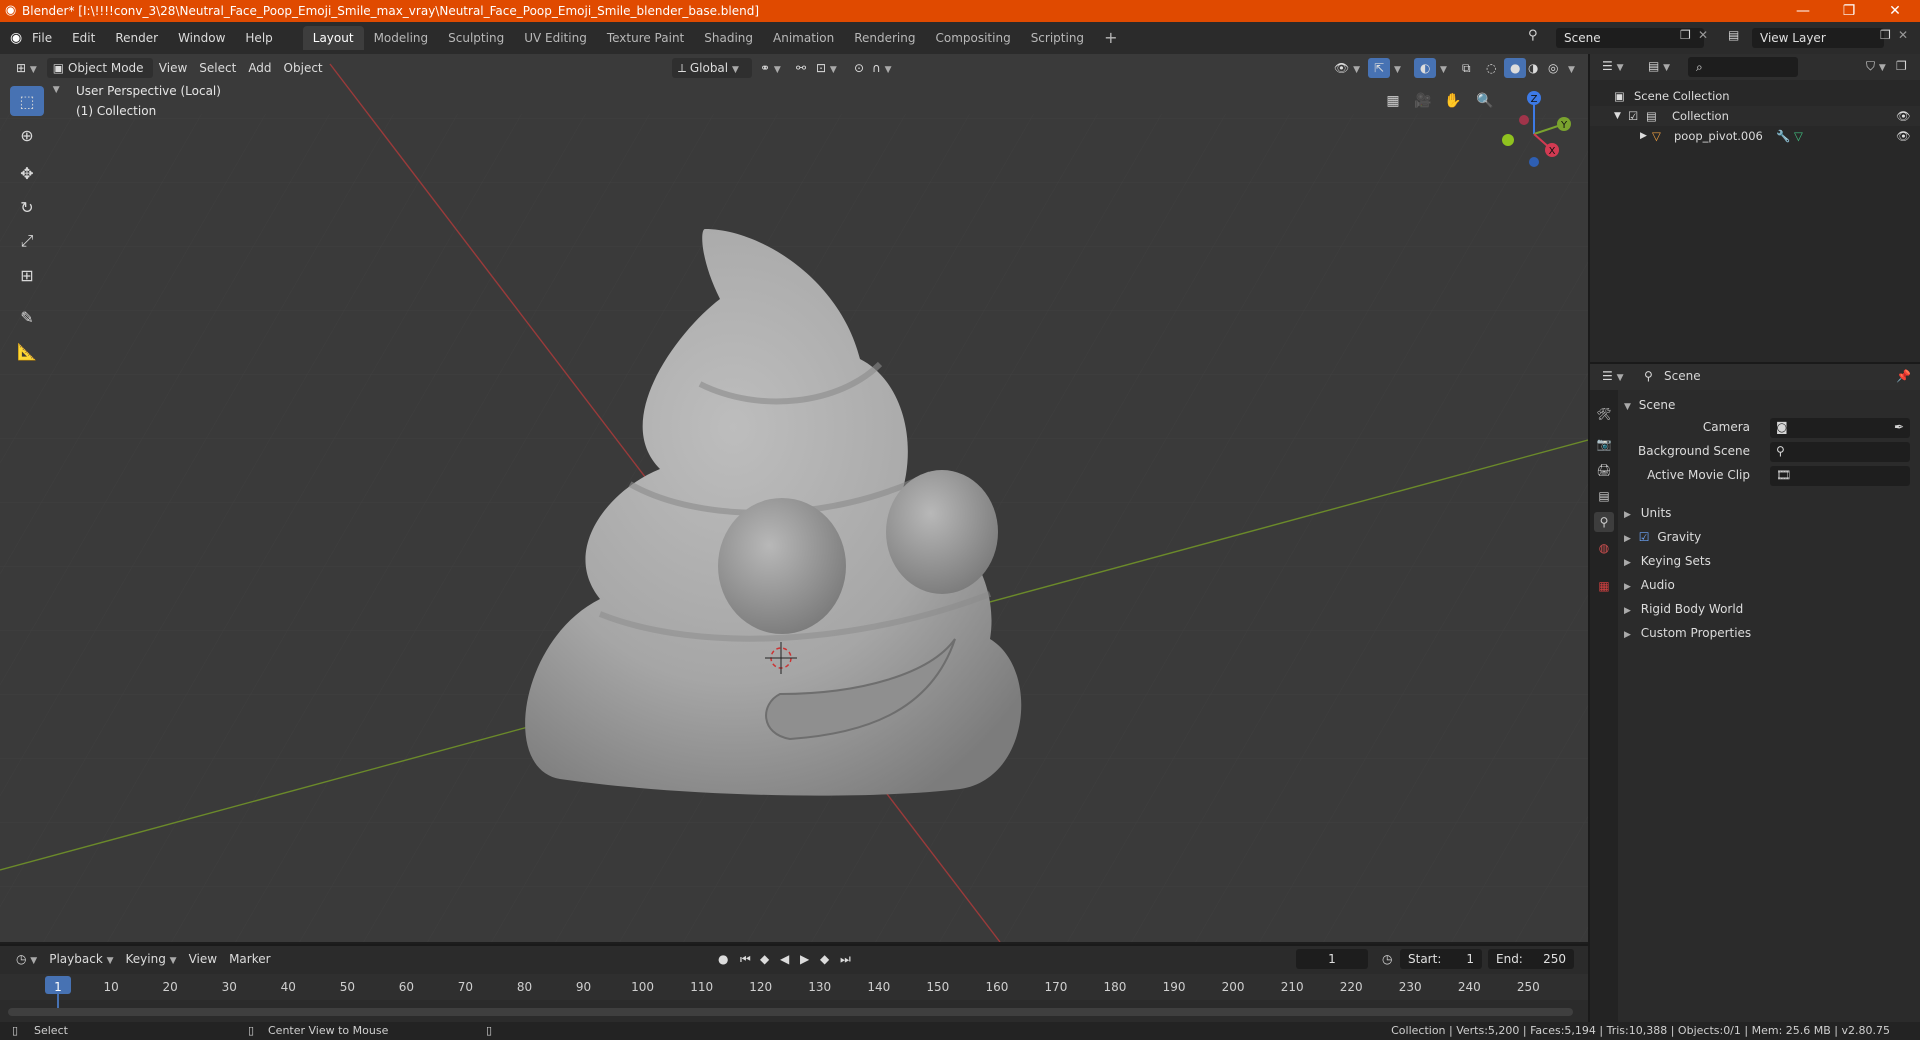 The width and height of the screenshot is (1920, 1040). I want to click on display-mode-icon: ▤ ▼, so click(1659, 66).